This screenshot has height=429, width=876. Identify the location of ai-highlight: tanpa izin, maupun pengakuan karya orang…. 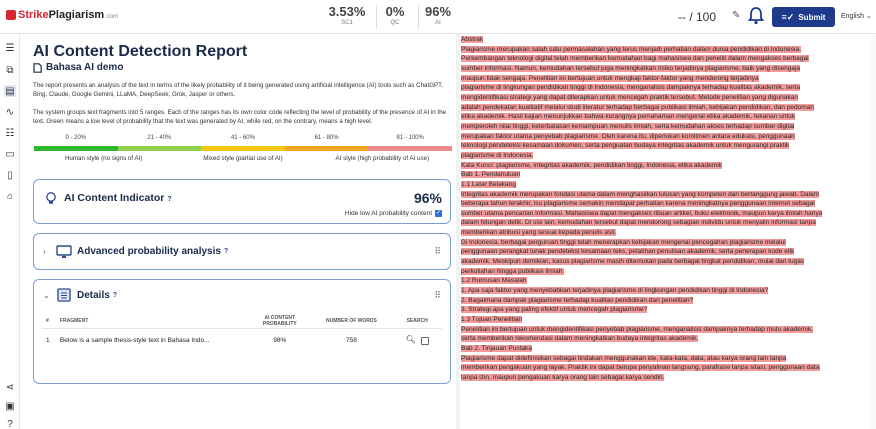
(563, 377).